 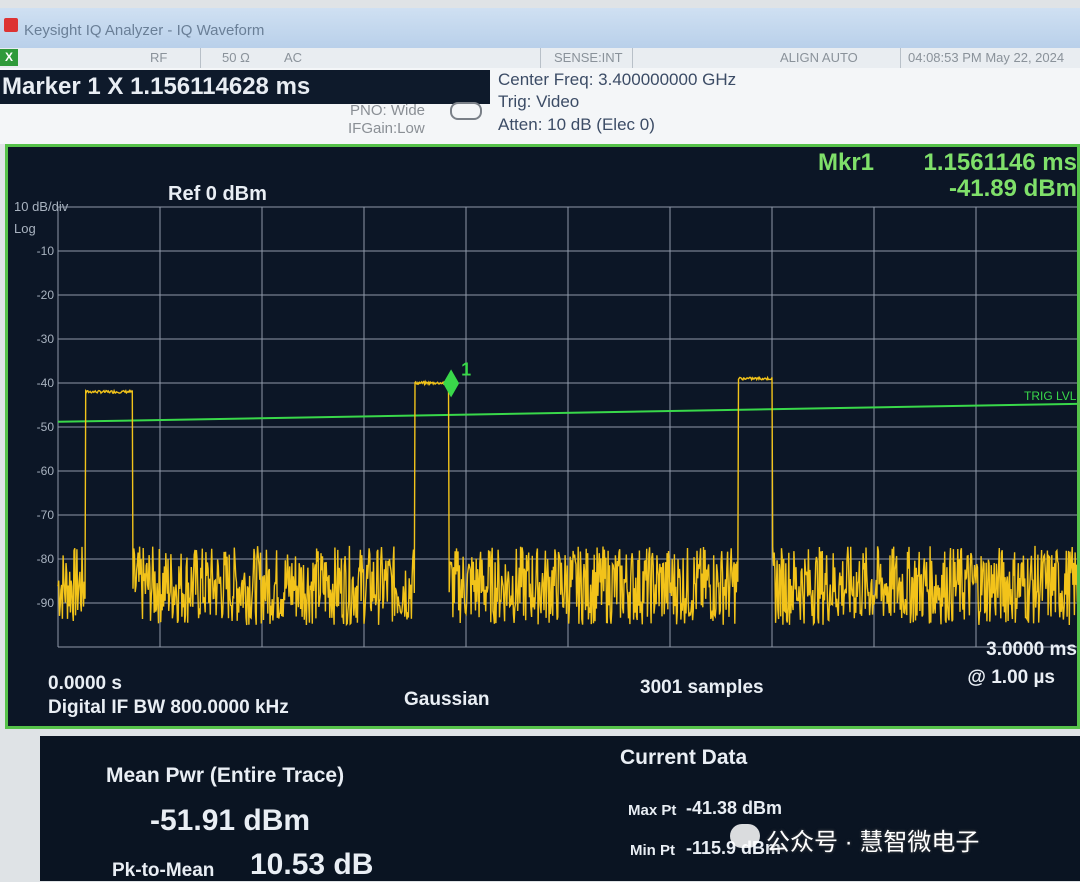 What do you see at coordinates (734, 808) in the screenshot?
I see `max-pt-value: -41.38 dBm` at bounding box center [734, 808].